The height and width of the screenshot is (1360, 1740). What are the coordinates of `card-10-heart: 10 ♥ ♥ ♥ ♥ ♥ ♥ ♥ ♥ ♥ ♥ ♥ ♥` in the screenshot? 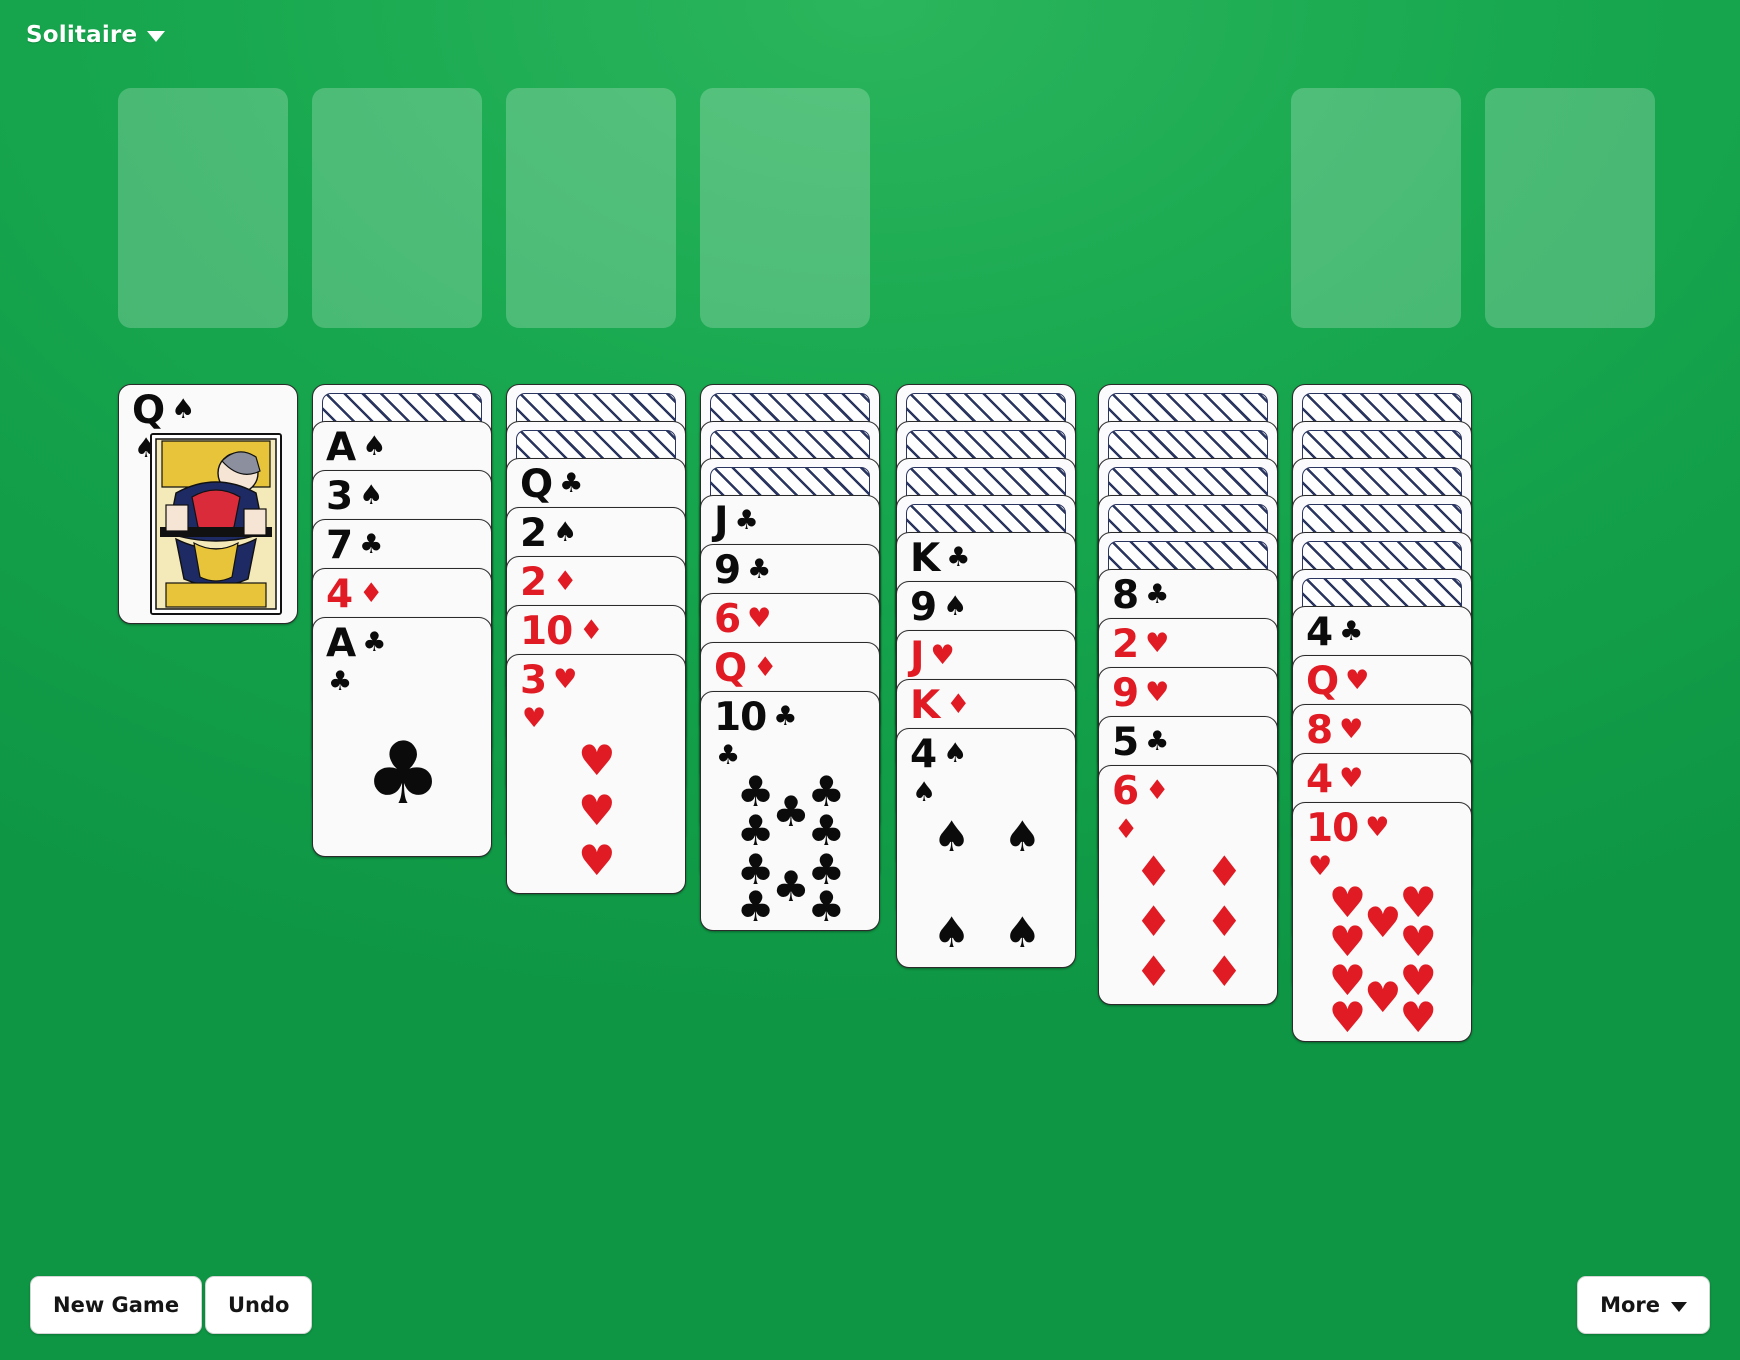 It's located at (1382, 922).